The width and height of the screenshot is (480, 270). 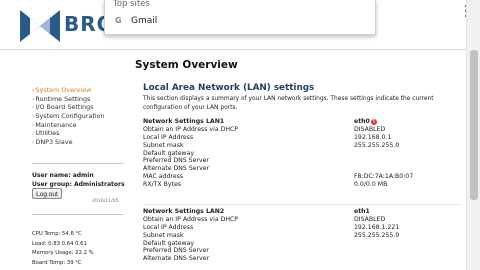 What do you see at coordinates (105, 201) in the screenshot?
I see `build-date: 2016/11/05` at bounding box center [105, 201].